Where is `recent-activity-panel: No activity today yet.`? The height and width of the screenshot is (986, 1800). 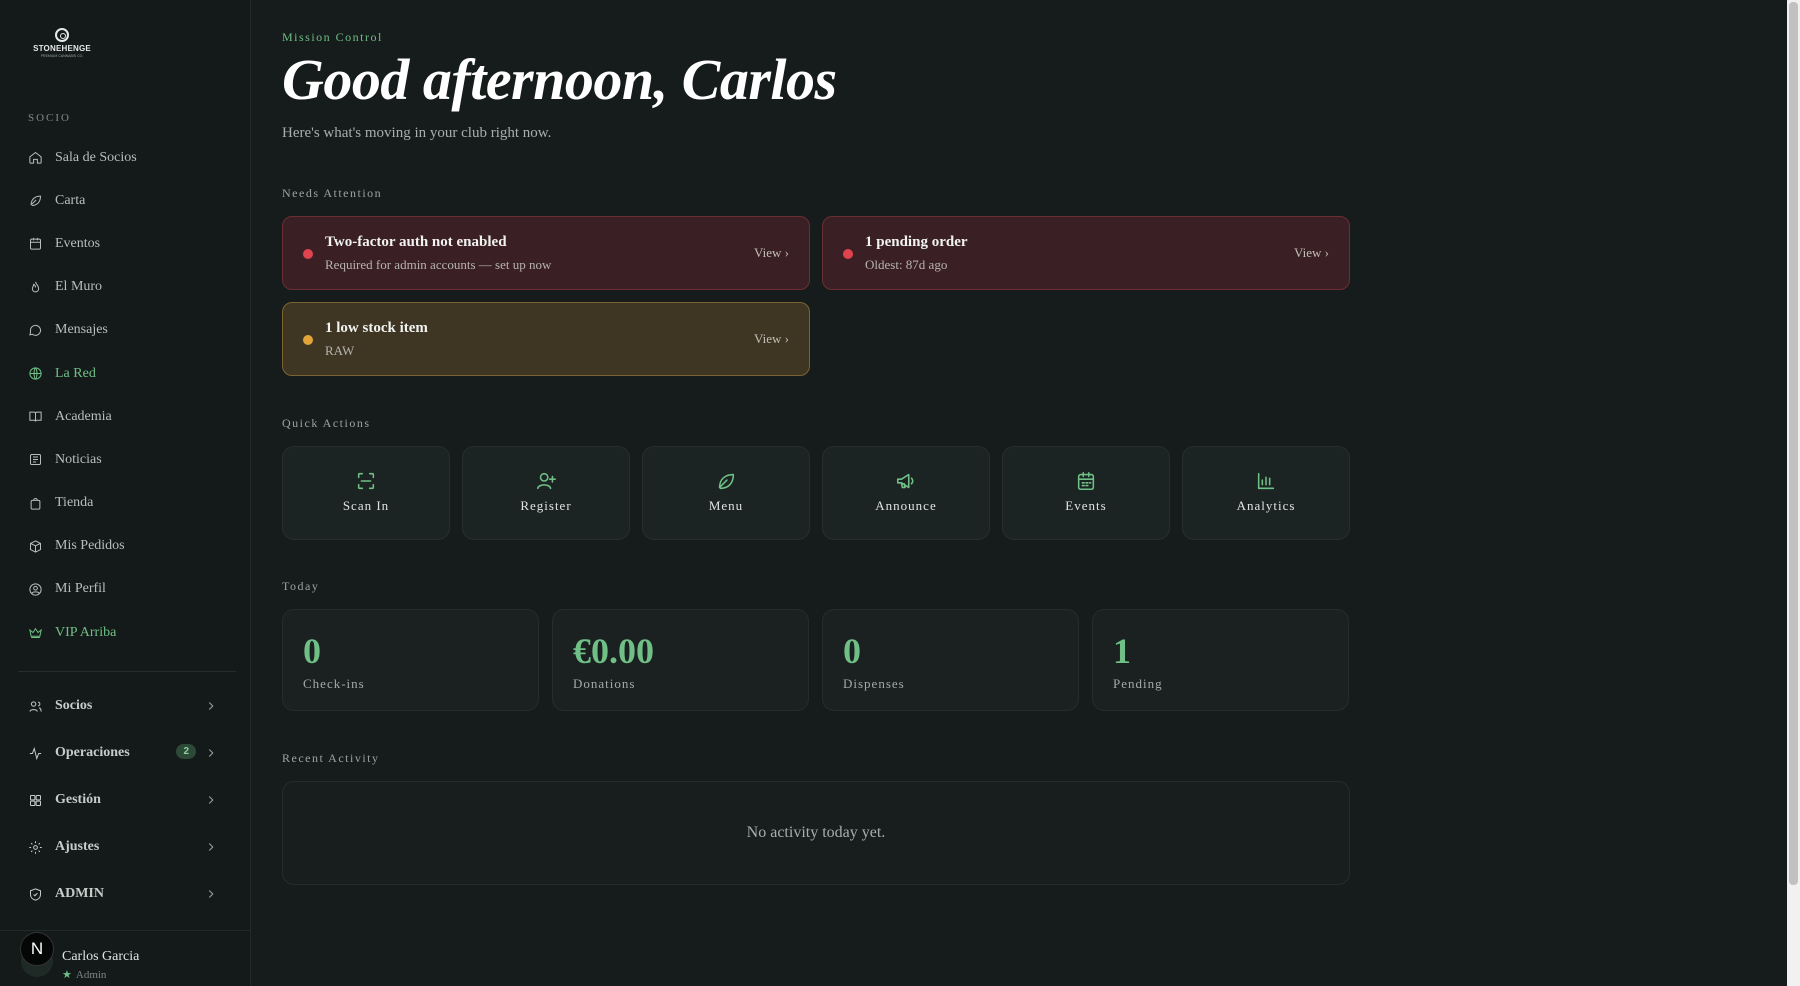
recent-activity-panel: No activity today yet. is located at coordinates (816, 833).